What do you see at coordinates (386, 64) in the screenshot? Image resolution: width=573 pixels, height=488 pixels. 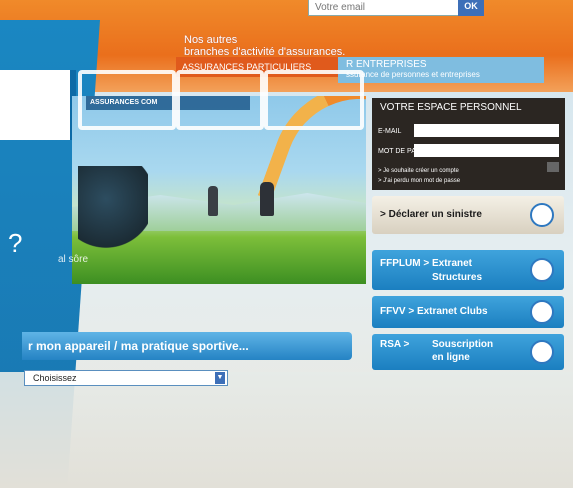 I see `tab-entreprises-title: R ENTREPRISES` at bounding box center [386, 64].